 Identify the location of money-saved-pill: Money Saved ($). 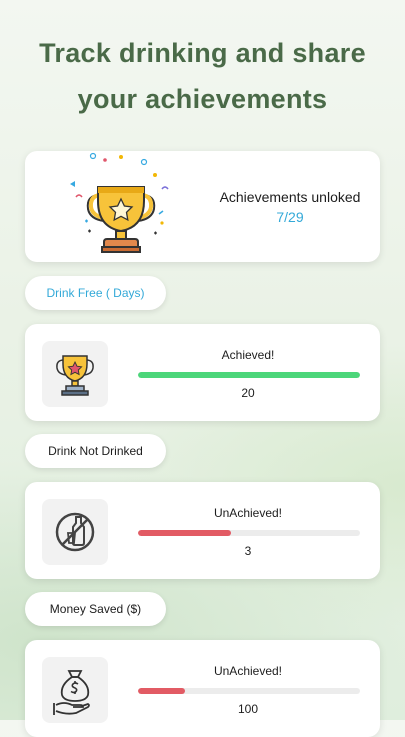
(95, 609).